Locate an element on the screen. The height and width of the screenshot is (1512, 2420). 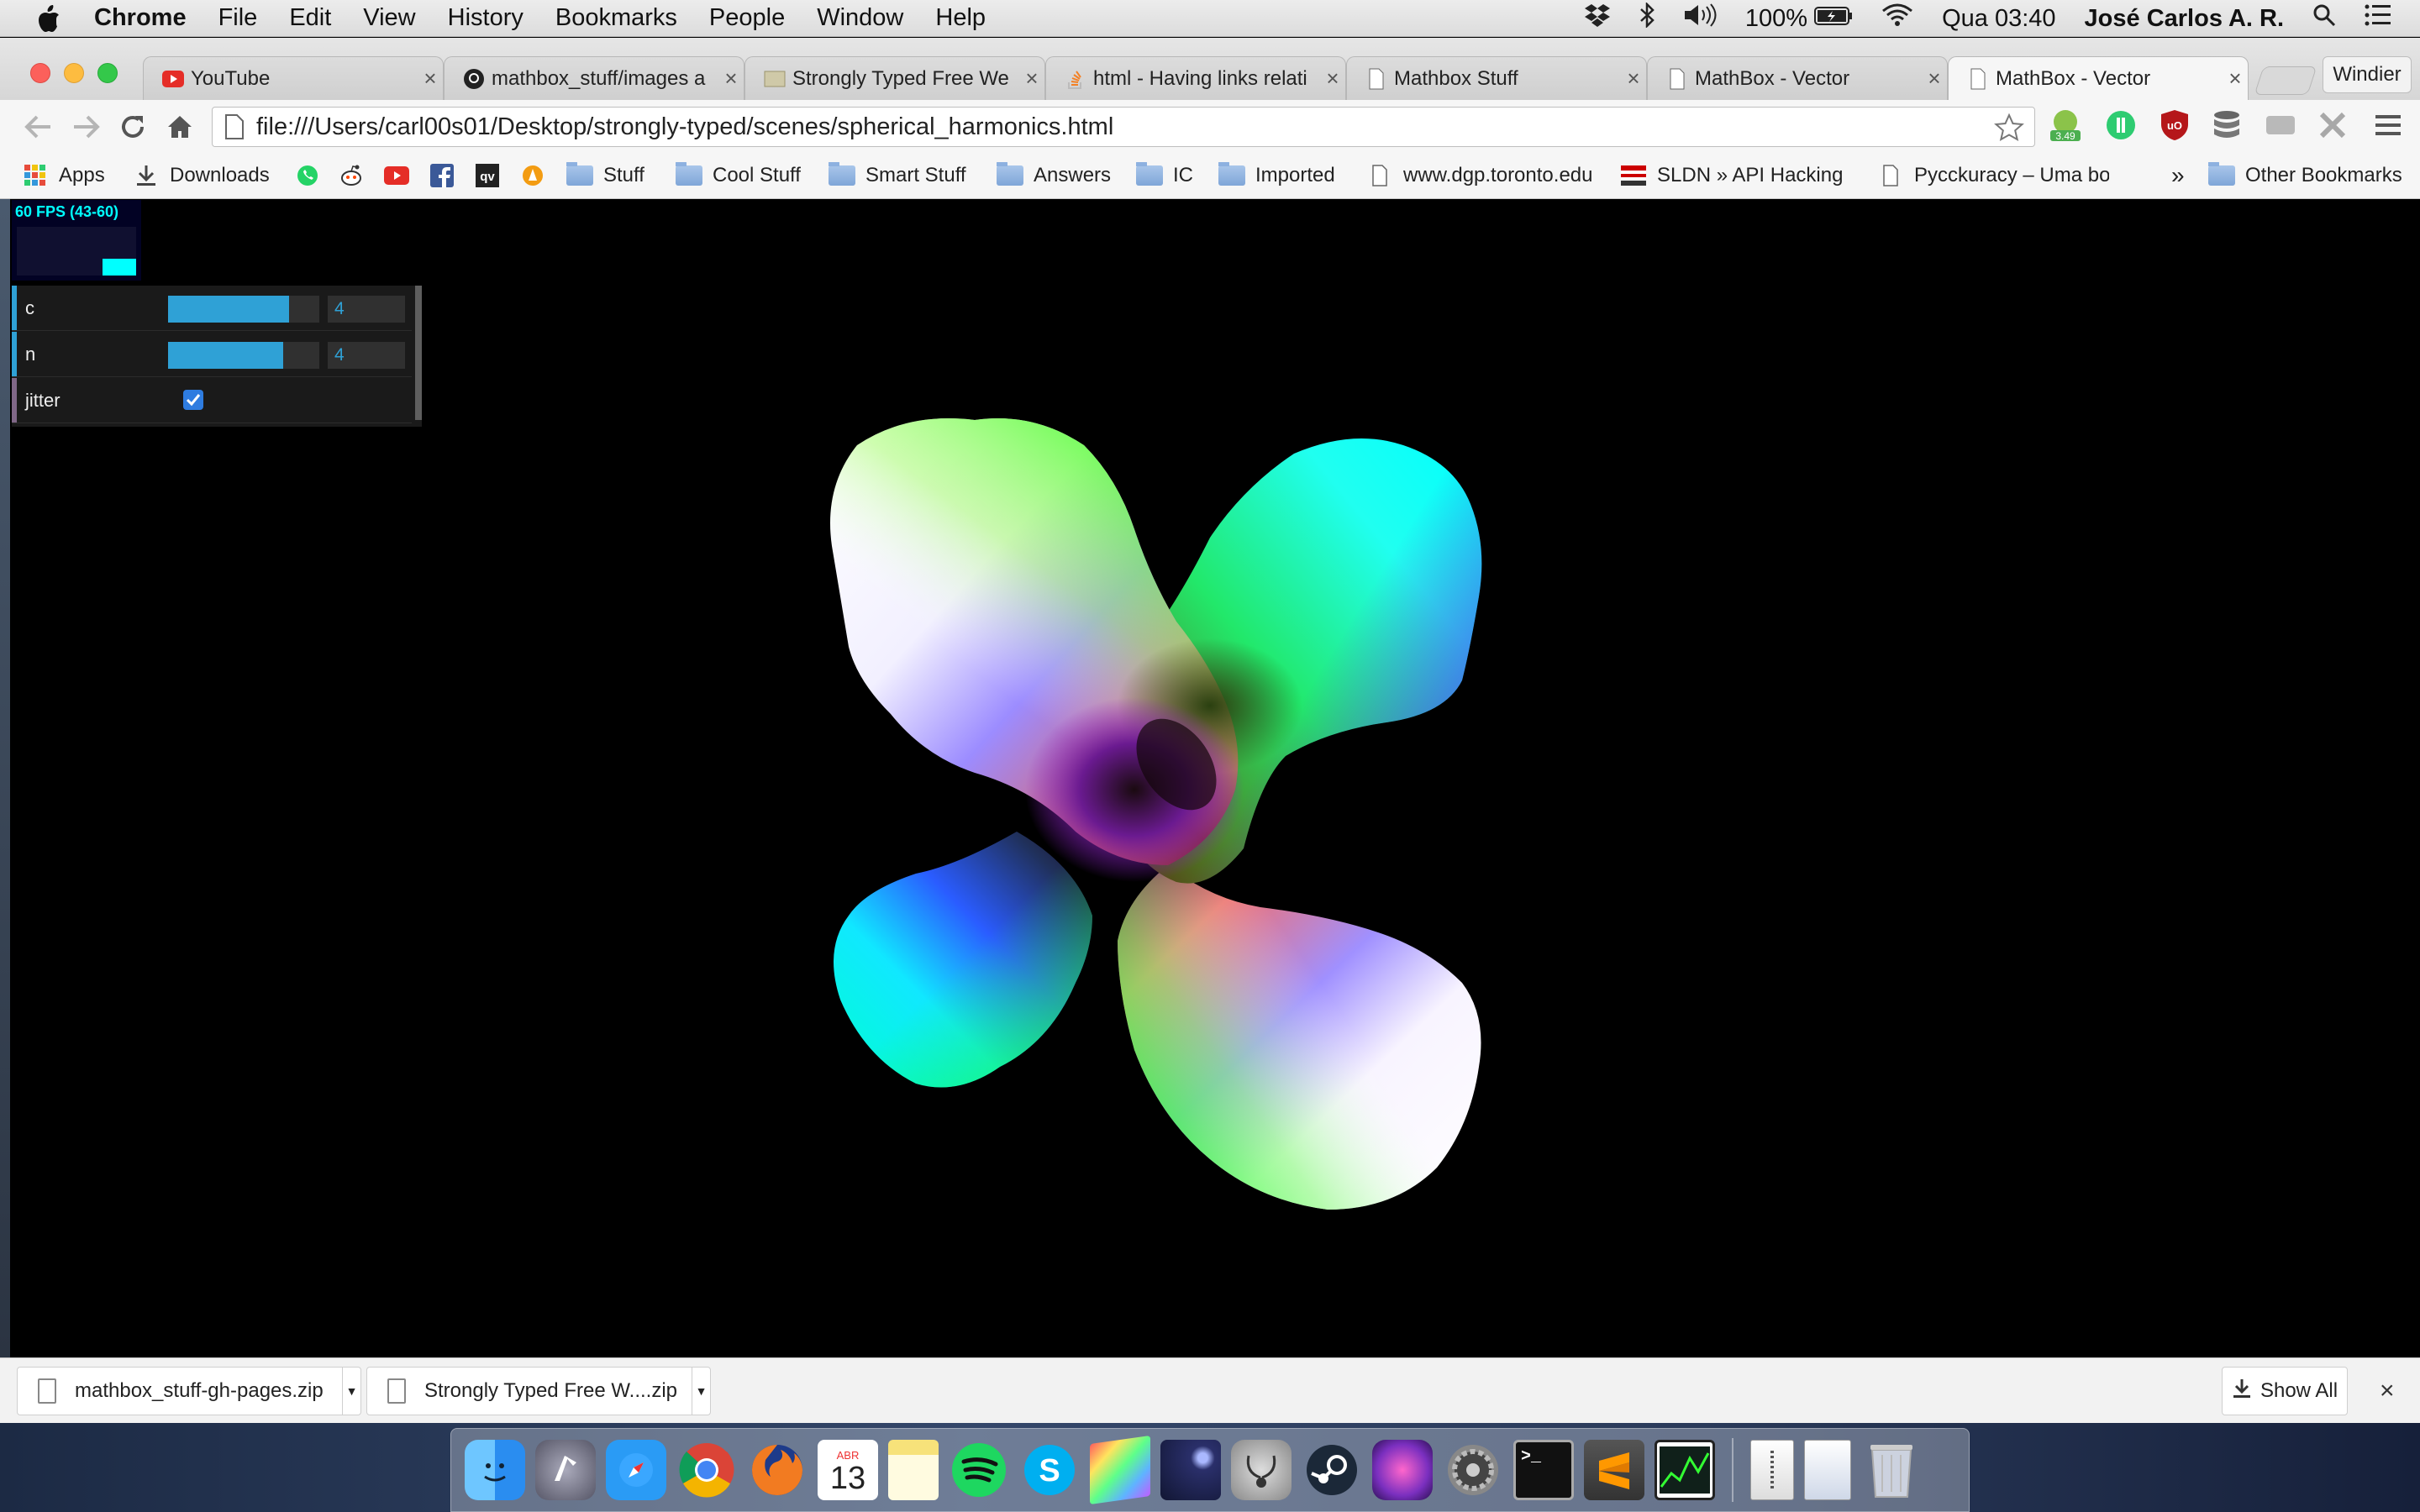
x-extension-icon is located at coordinates (2332, 125).